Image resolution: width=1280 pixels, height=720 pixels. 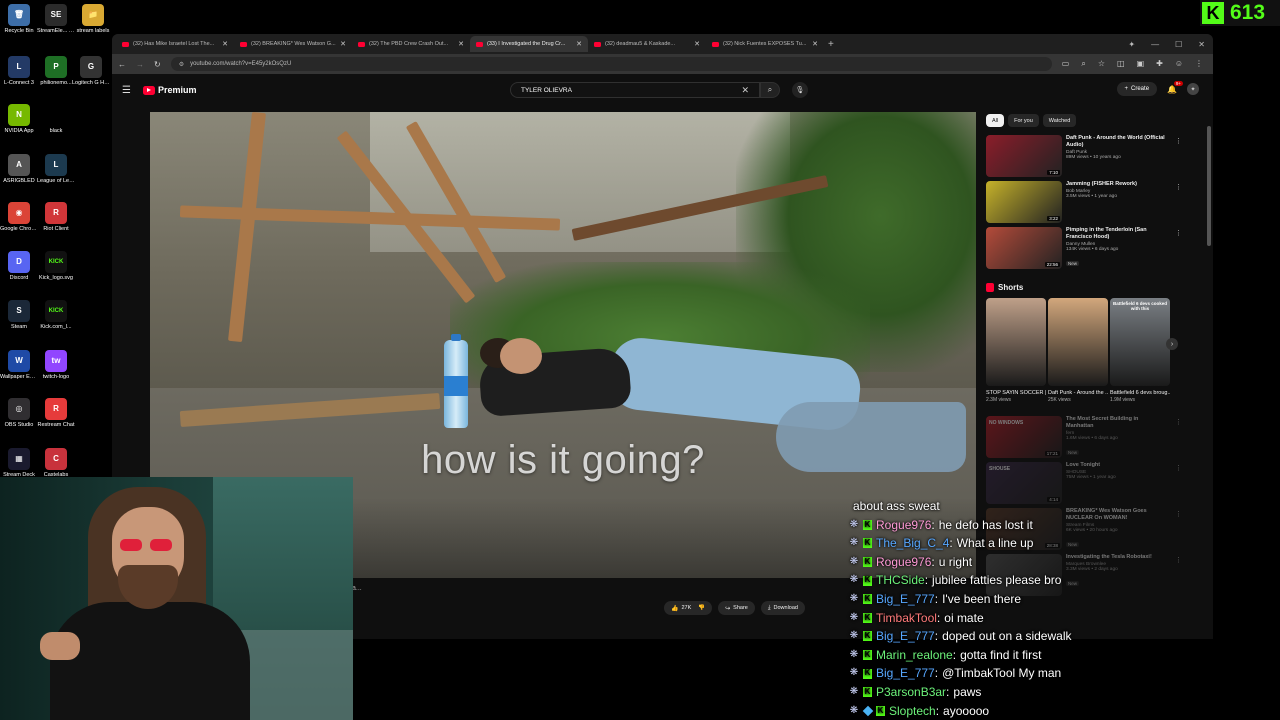 I want to click on desktop-icon: 📁 stream labels, so click(x=93, y=19).